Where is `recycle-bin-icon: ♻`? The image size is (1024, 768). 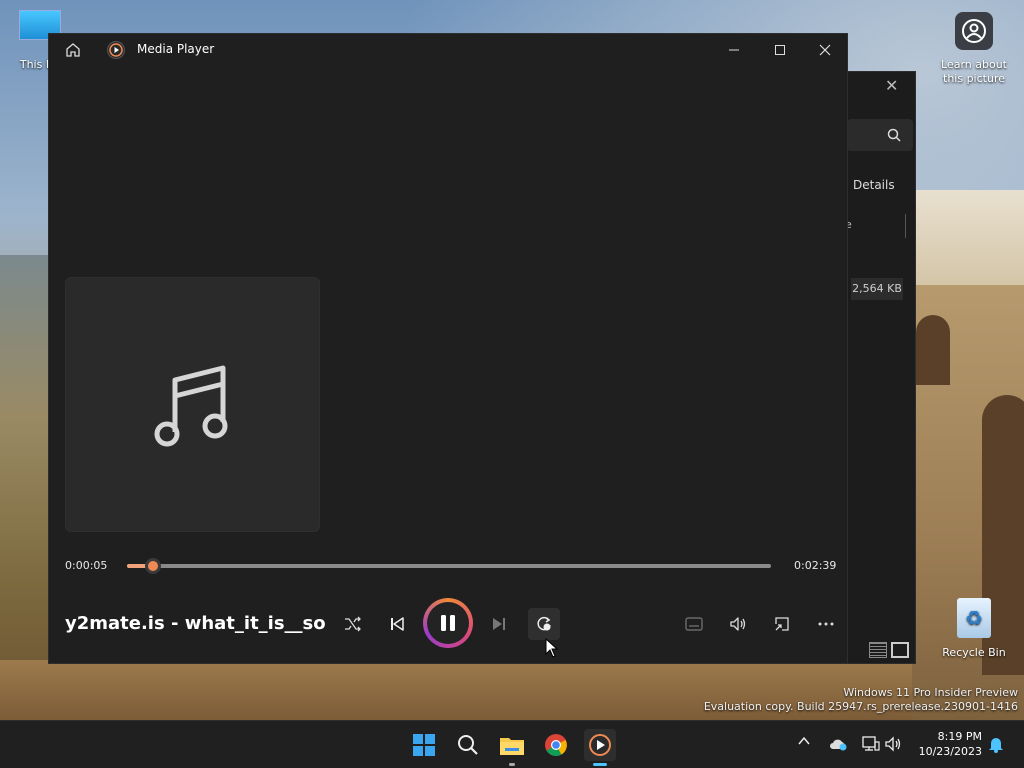
recycle-bin-icon: ♻ is located at coordinates (974, 618).